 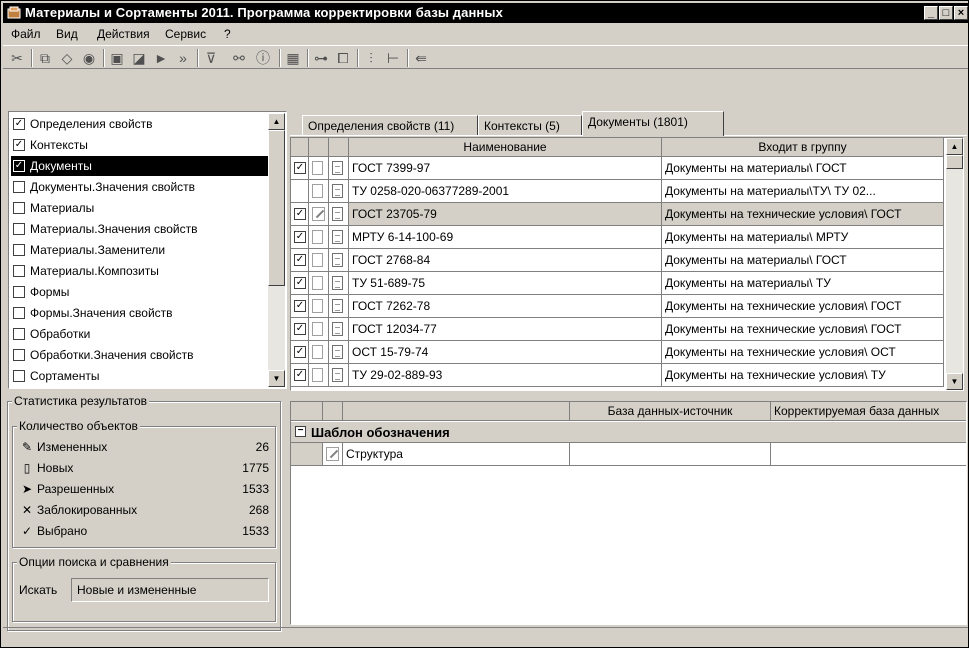 What do you see at coordinates (946, 13) in the screenshot?
I see `maximize-button: □` at bounding box center [946, 13].